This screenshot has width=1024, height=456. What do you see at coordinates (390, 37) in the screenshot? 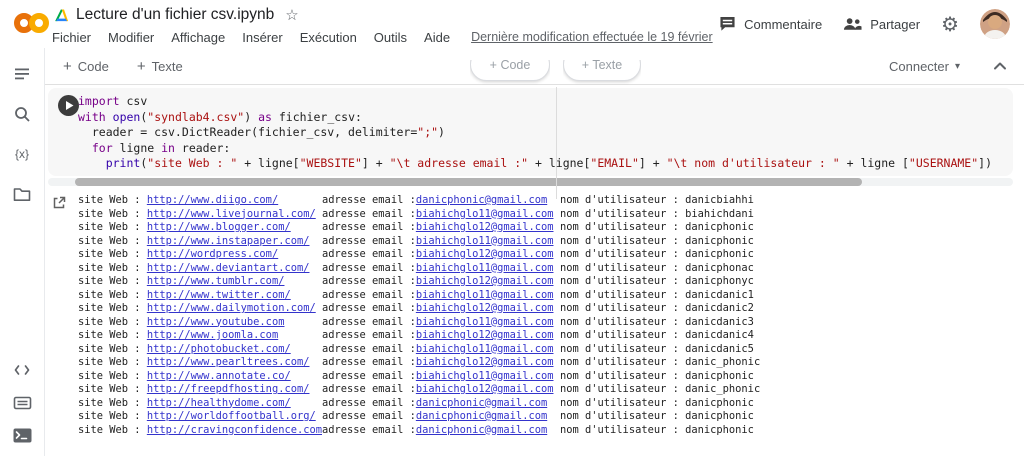
I see `menu-item-outils: Outils` at bounding box center [390, 37].